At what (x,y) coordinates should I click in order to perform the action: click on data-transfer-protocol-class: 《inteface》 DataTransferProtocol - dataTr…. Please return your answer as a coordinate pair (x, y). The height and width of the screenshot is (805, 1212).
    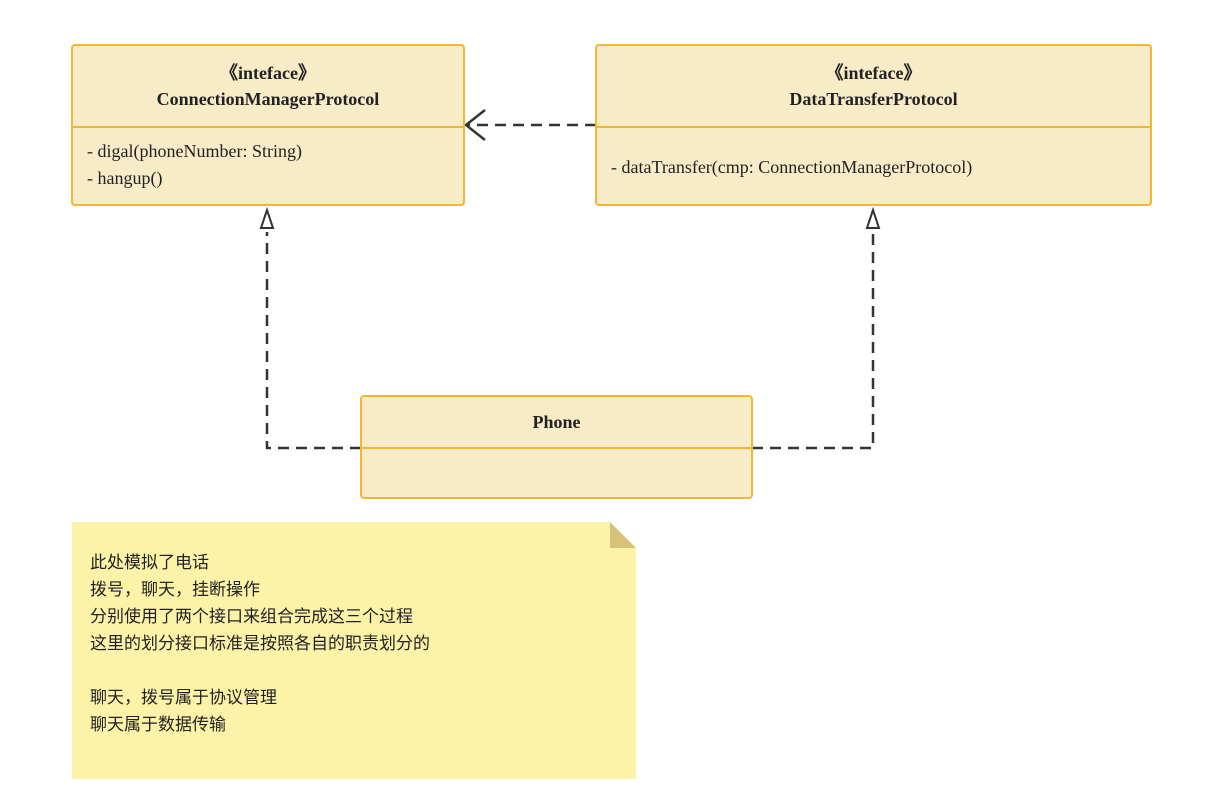
    Looking at the image, I should click on (873, 125).